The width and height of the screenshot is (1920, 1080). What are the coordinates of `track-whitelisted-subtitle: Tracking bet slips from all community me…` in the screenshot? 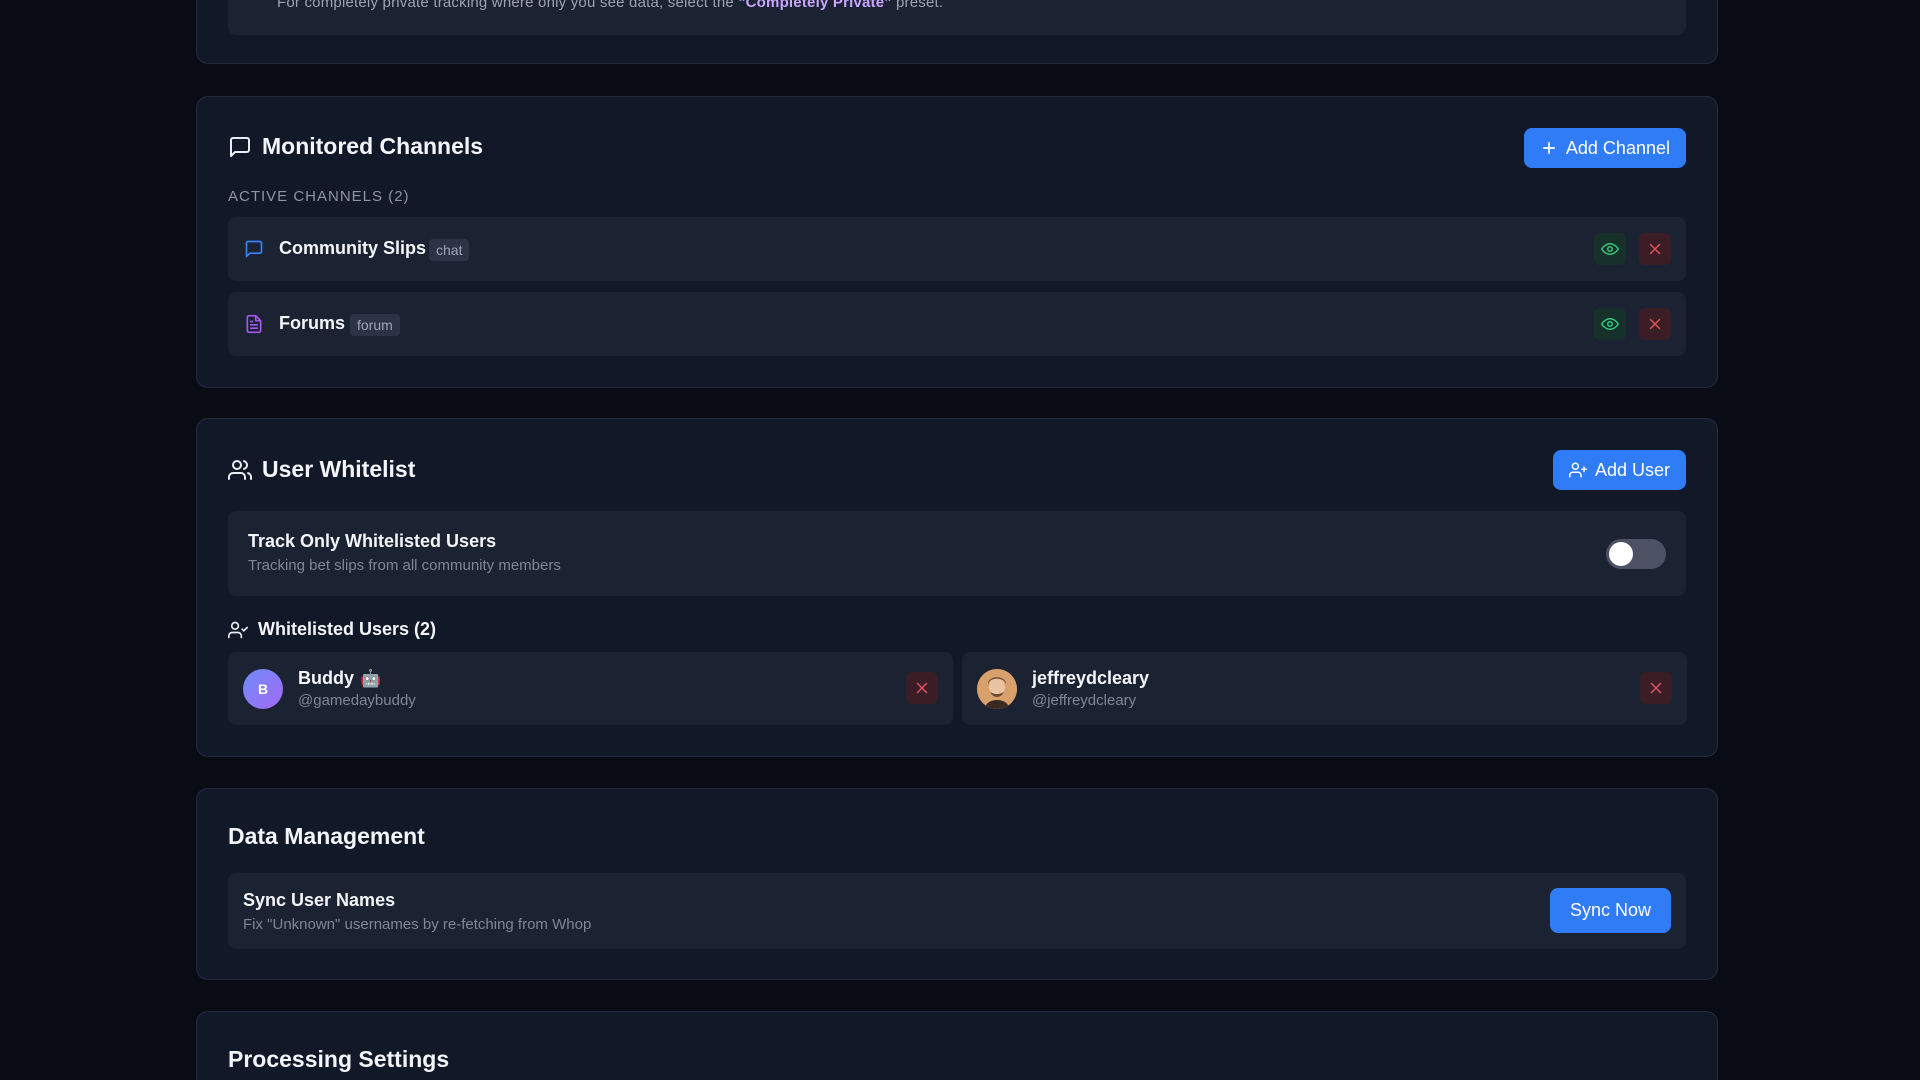 It's located at (404, 565).